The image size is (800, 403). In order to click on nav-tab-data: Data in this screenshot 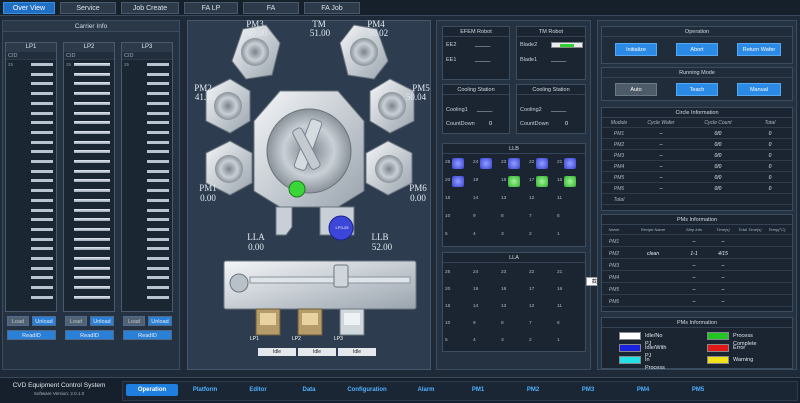, I will do `click(309, 390)`.